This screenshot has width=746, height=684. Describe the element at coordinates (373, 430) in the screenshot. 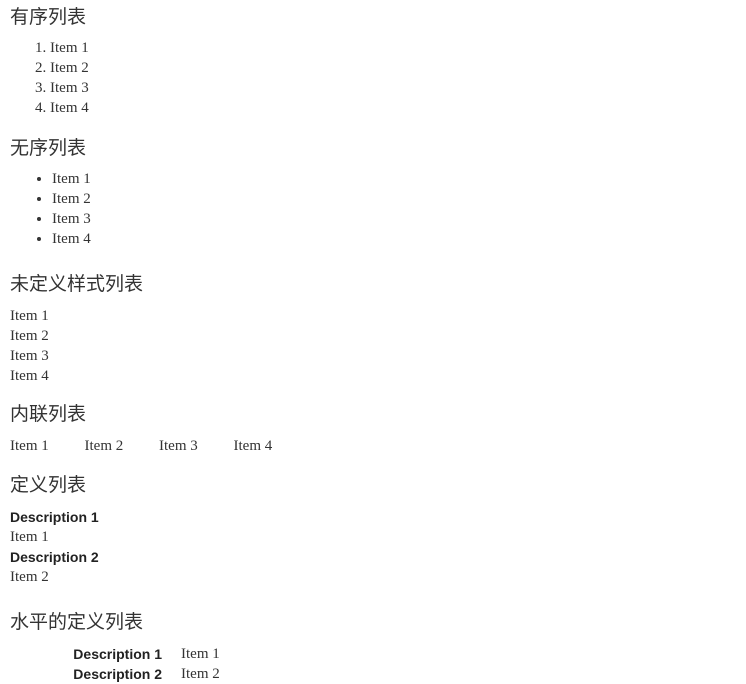

I see `section-inline-list: 内联列表 Item 1 Item 2 Item 3 Item 4` at that location.